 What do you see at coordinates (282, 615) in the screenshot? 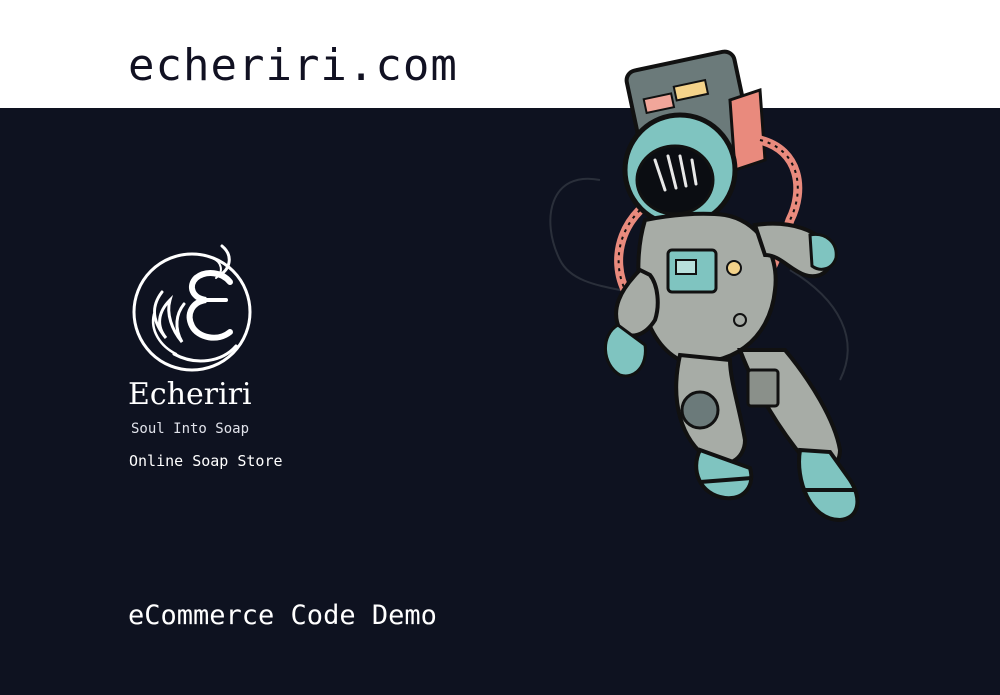
I see `demo-label: eCommerce Code Demo` at bounding box center [282, 615].